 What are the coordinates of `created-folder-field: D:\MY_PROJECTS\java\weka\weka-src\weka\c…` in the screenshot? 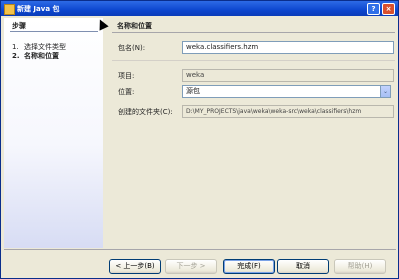 It's located at (288, 111).